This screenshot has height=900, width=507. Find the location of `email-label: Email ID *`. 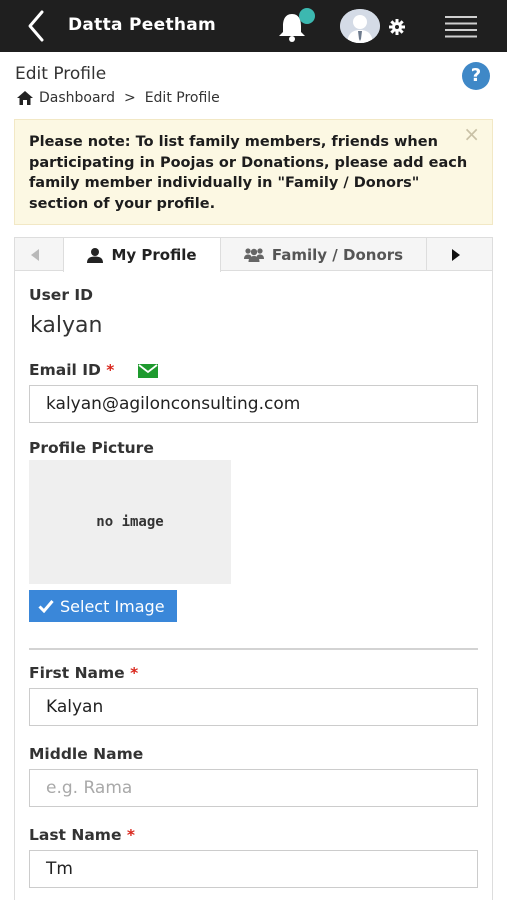

email-label: Email ID * is located at coordinates (71, 370).